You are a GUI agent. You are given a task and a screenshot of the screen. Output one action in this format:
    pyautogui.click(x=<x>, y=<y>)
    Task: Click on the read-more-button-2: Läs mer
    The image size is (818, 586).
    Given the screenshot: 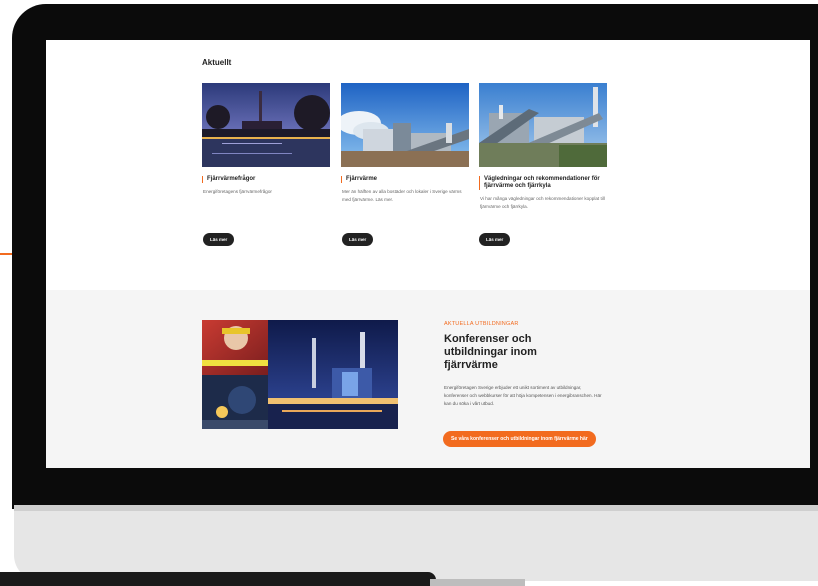 What is the action you would take?
    pyautogui.click(x=358, y=239)
    